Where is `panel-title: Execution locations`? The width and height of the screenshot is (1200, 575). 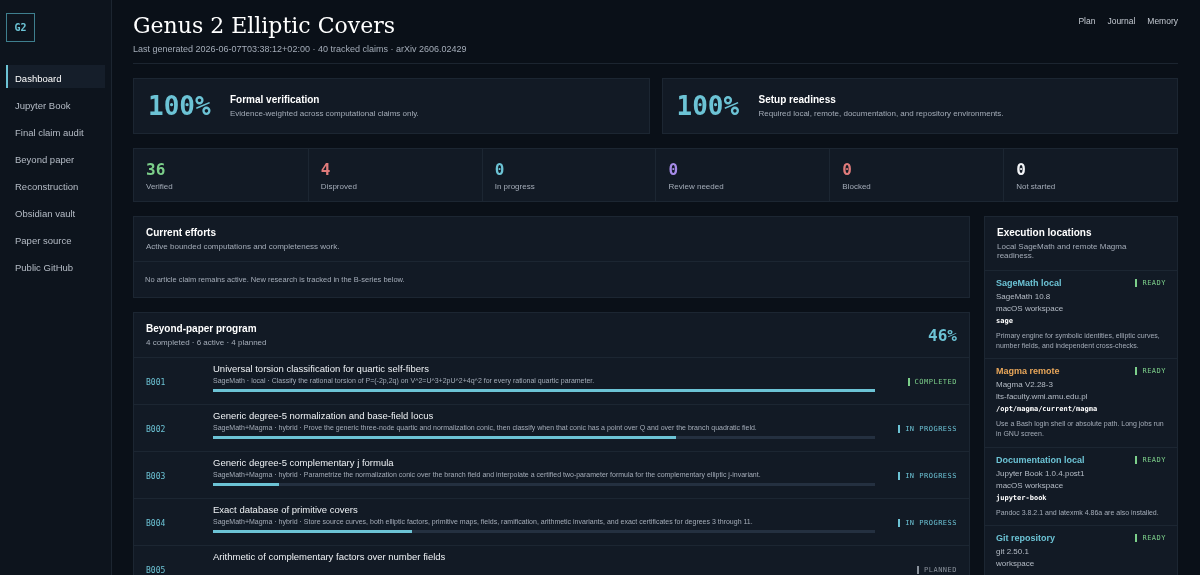 panel-title: Execution locations is located at coordinates (1045, 232).